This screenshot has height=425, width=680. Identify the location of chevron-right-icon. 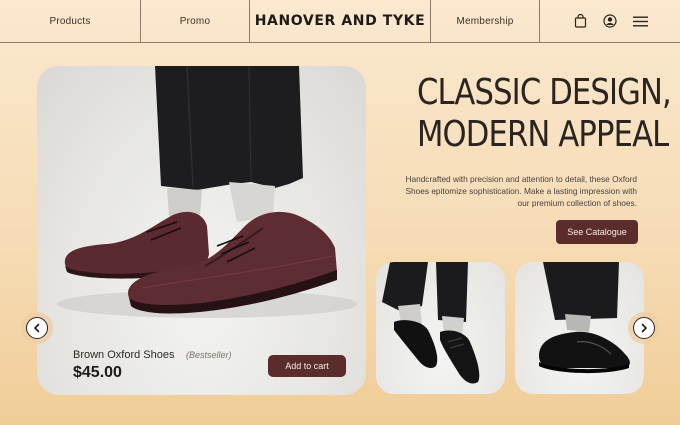
(644, 328).